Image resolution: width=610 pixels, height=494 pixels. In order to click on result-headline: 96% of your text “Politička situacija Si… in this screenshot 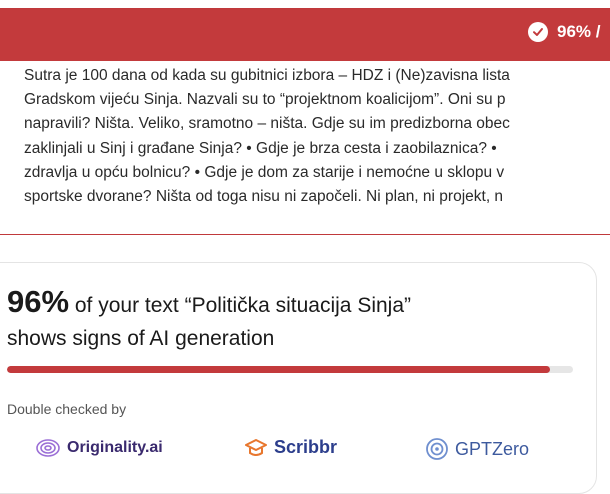, I will do `click(302, 320)`.